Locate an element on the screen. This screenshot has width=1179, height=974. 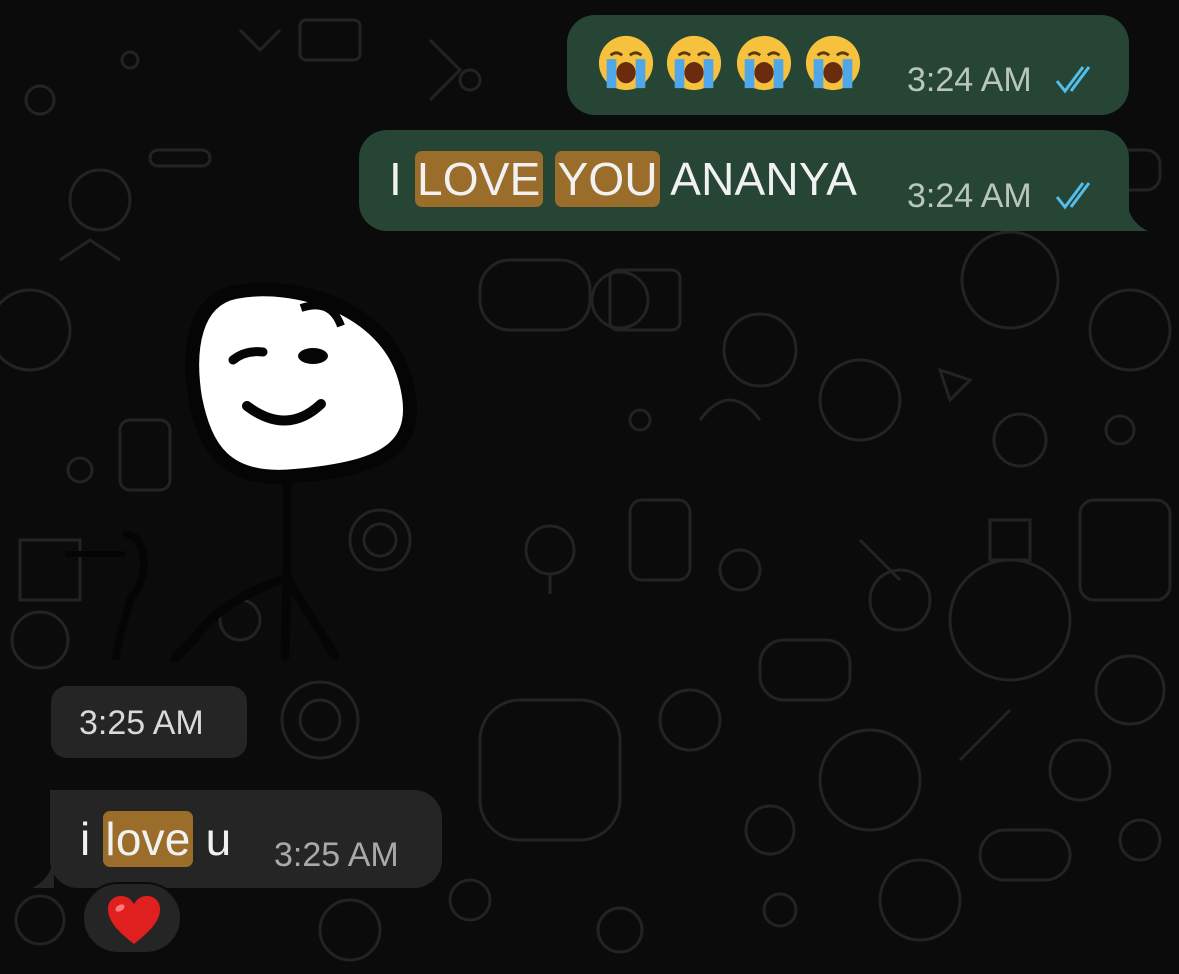
message-reaction is located at coordinates (132, 918).